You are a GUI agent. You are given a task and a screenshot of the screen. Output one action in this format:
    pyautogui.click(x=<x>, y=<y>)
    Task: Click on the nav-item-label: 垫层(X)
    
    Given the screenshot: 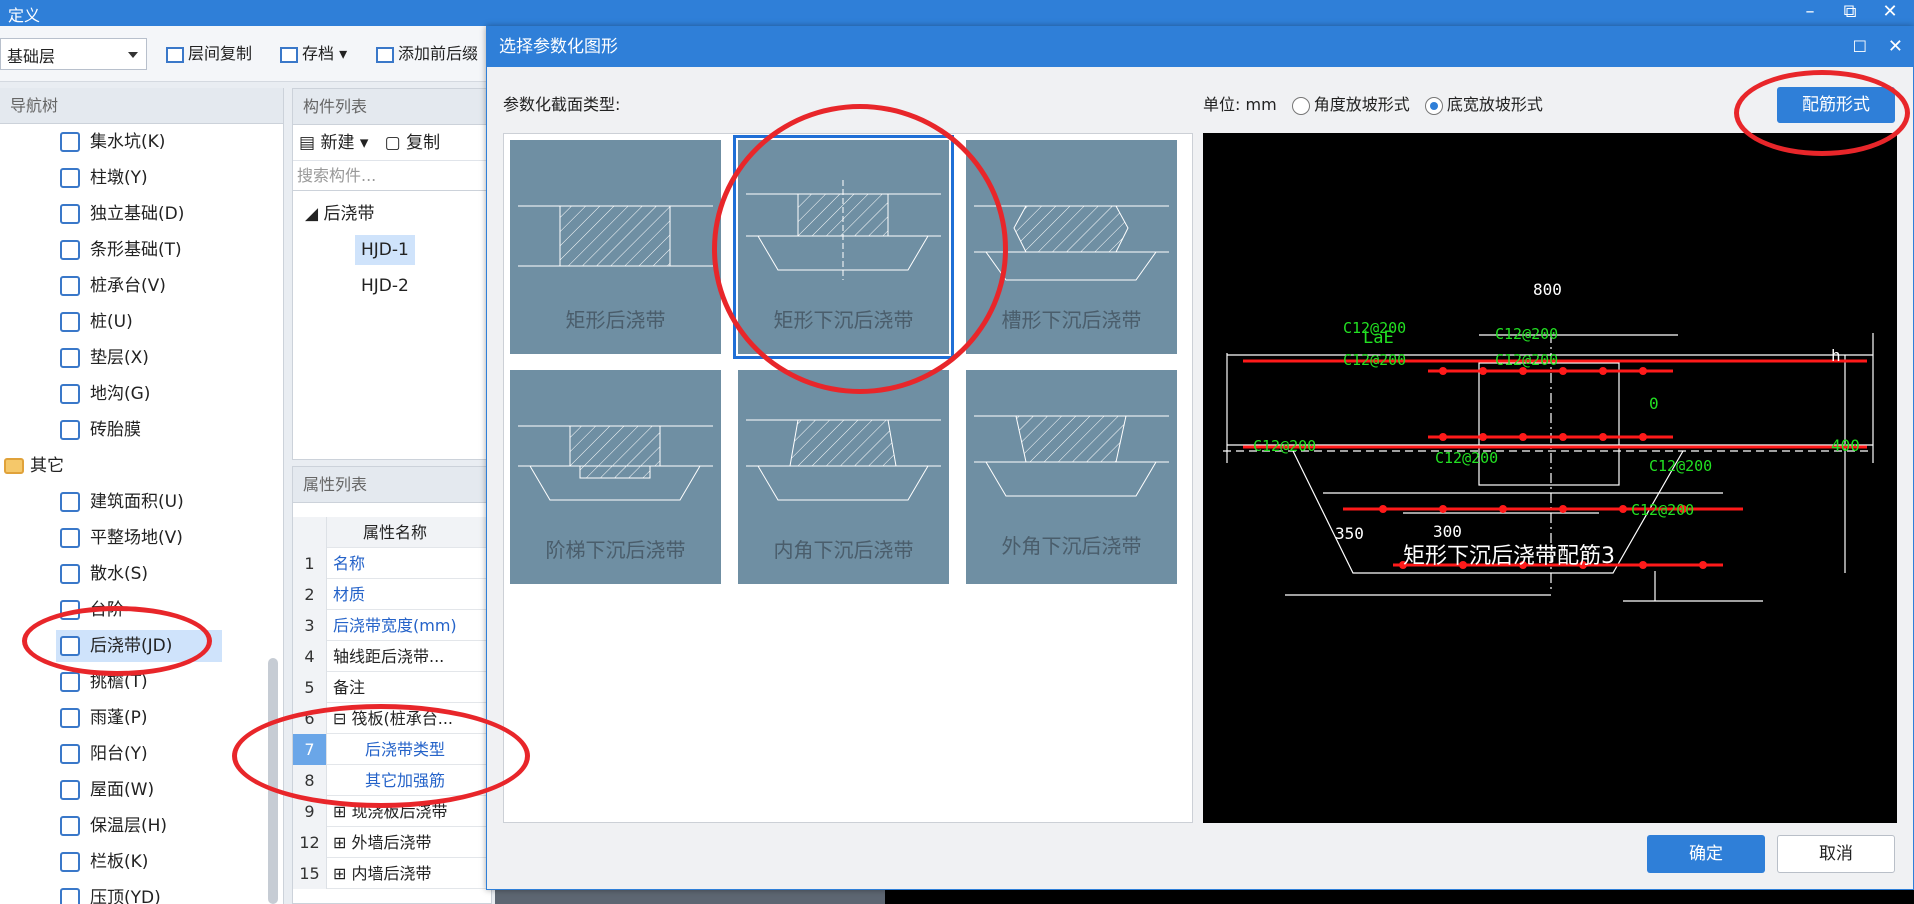 What is the action you would take?
    pyautogui.click(x=119, y=358)
    